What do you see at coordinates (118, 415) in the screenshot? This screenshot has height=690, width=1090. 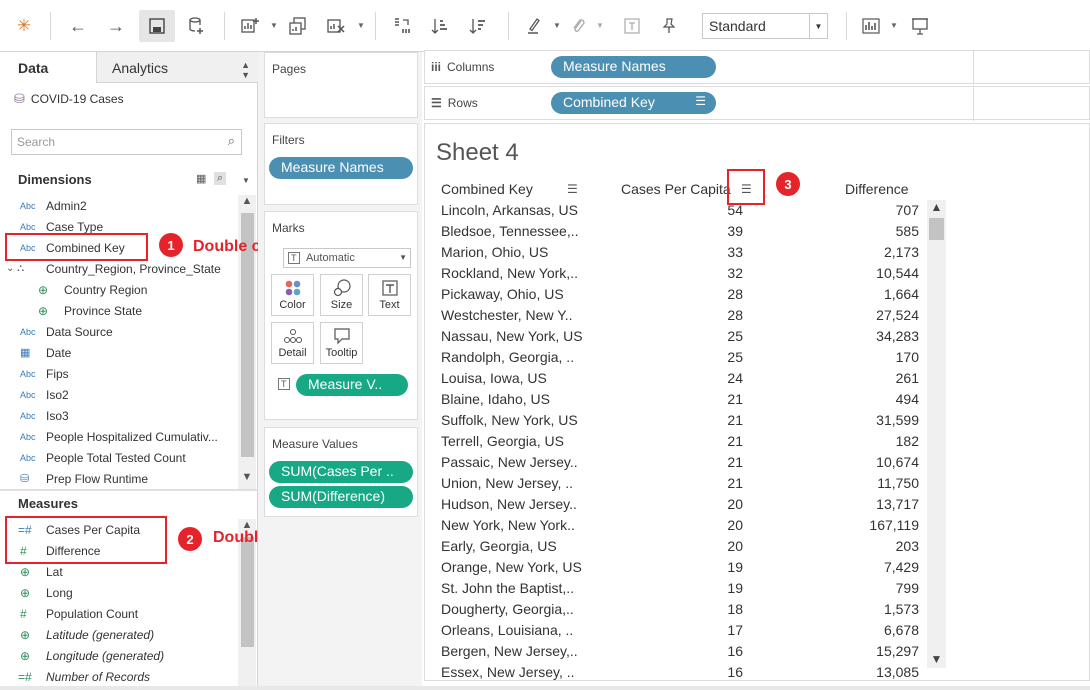 I see `field-iso3: Abc Iso3` at bounding box center [118, 415].